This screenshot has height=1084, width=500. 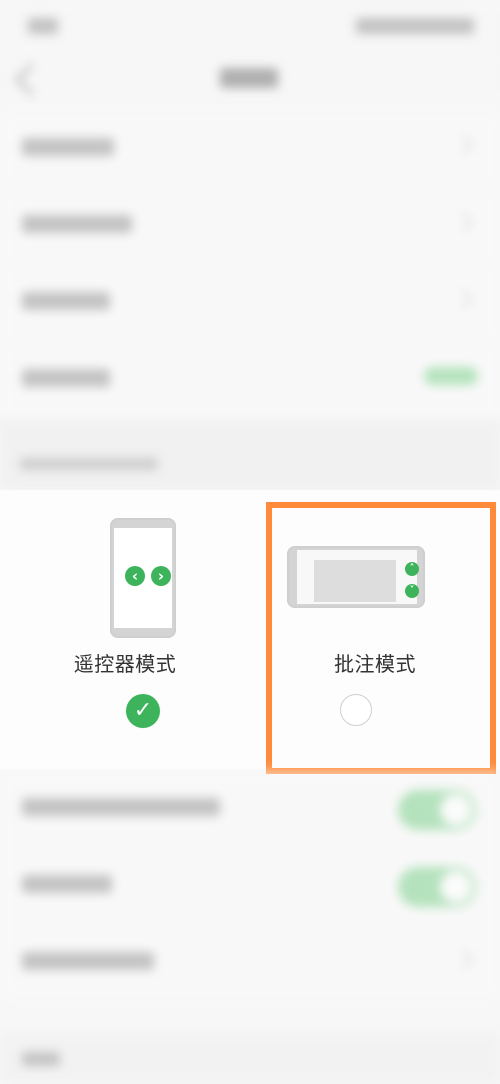 What do you see at coordinates (355, 581) in the screenshot?
I see `landscape-content-area` at bounding box center [355, 581].